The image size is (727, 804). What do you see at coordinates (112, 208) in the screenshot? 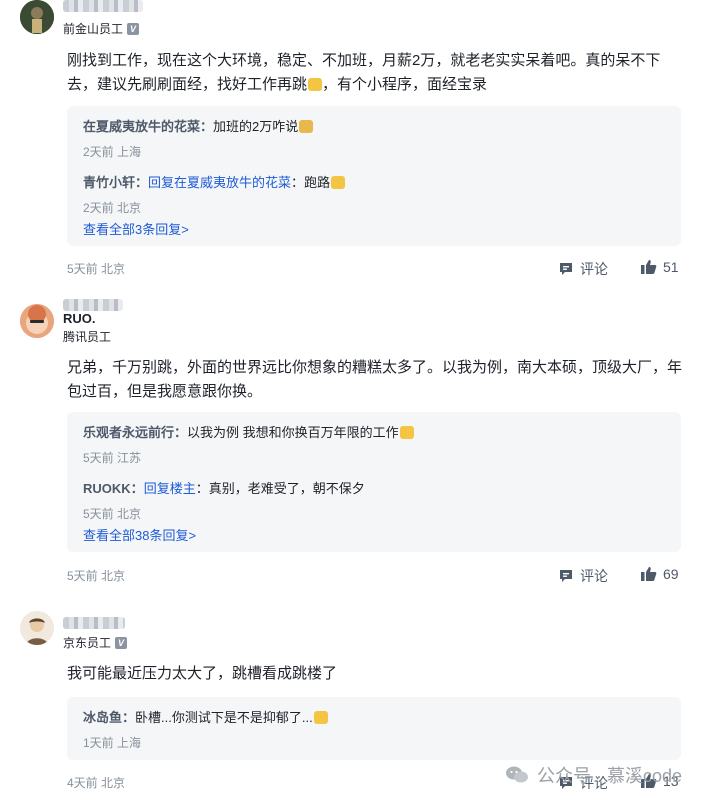
I see `reply-meta: 2天前 北京` at bounding box center [112, 208].